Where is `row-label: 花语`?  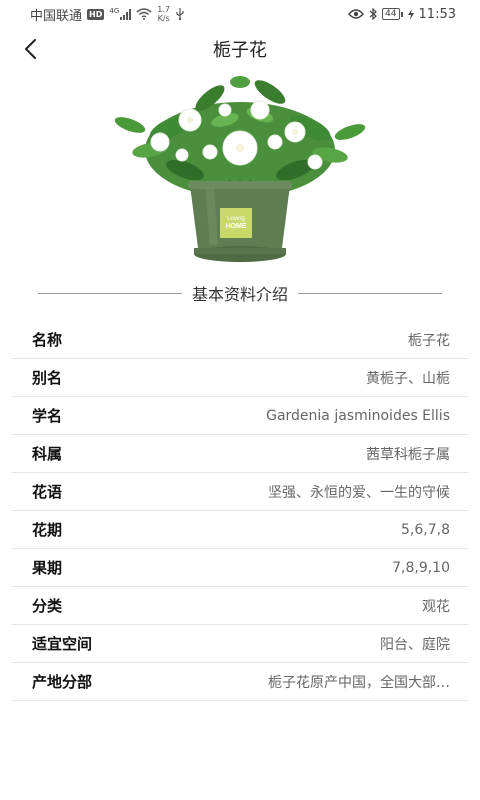
row-label: 花语 is located at coordinates (47, 492).